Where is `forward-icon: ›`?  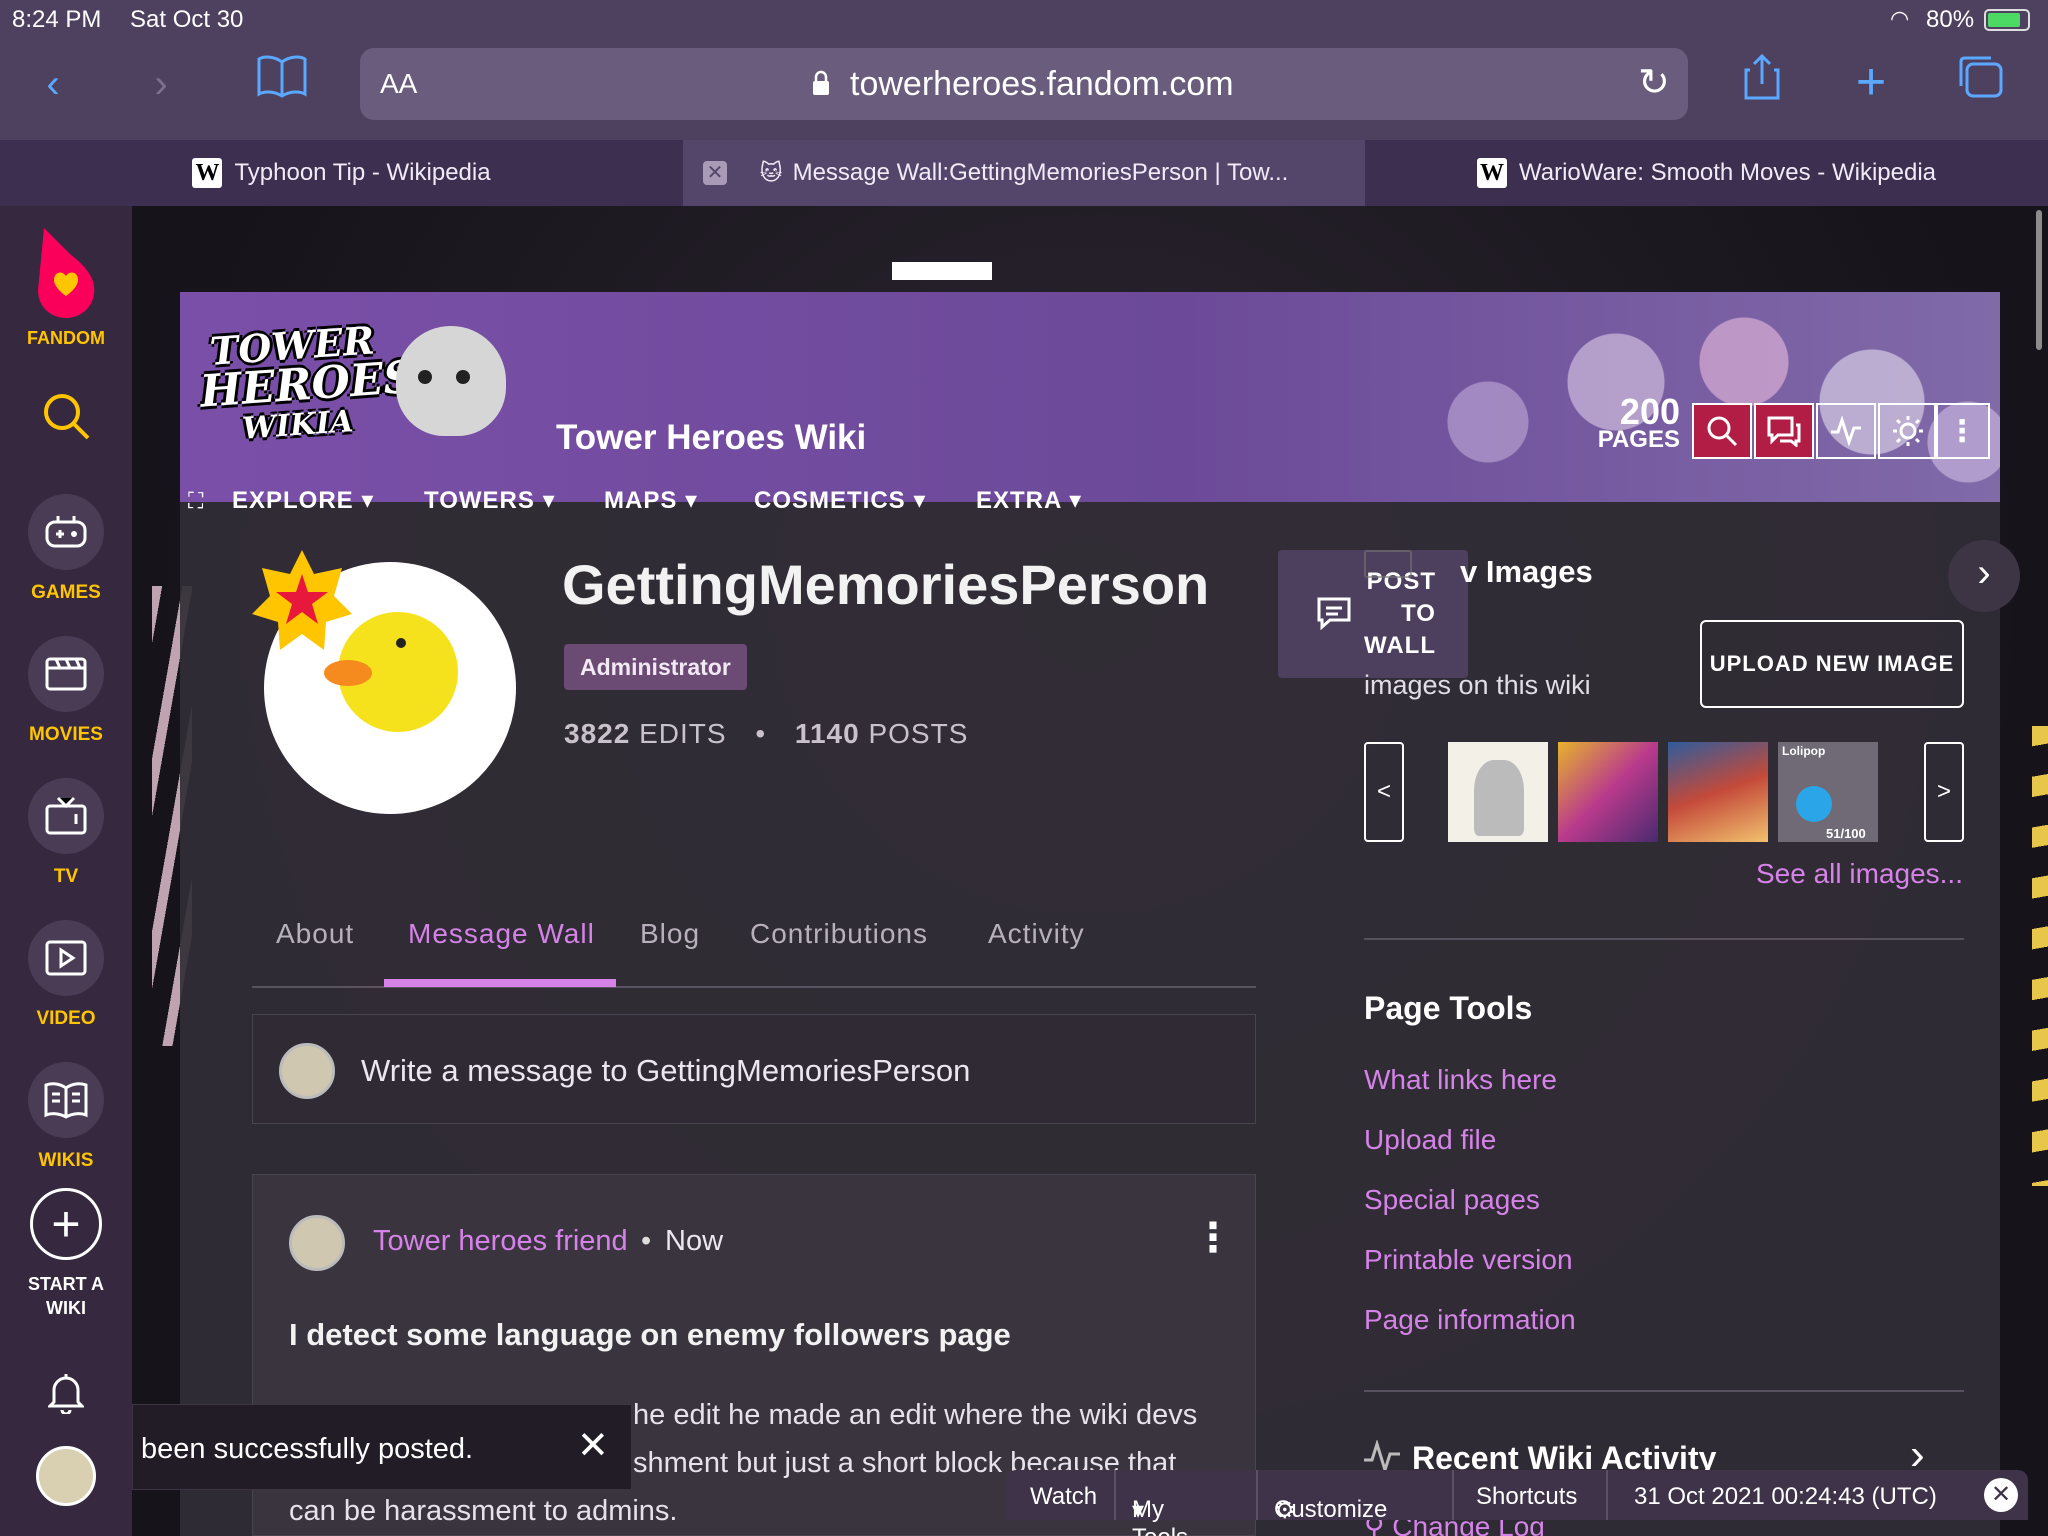
forward-icon: › is located at coordinates (161, 84).